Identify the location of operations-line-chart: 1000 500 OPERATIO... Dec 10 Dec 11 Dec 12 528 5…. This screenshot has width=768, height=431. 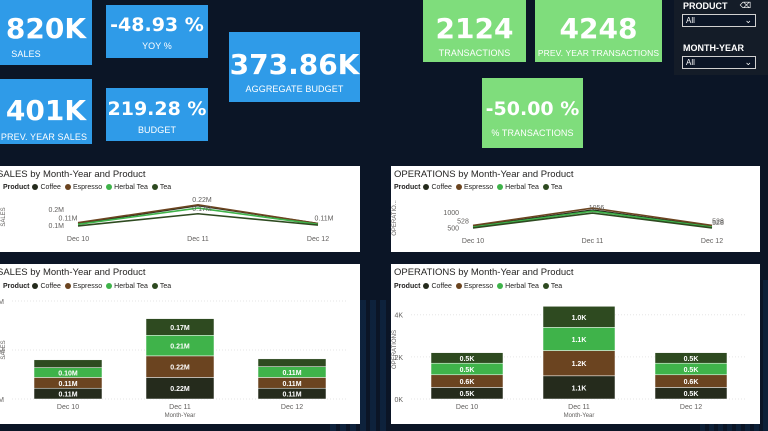
(558, 222).